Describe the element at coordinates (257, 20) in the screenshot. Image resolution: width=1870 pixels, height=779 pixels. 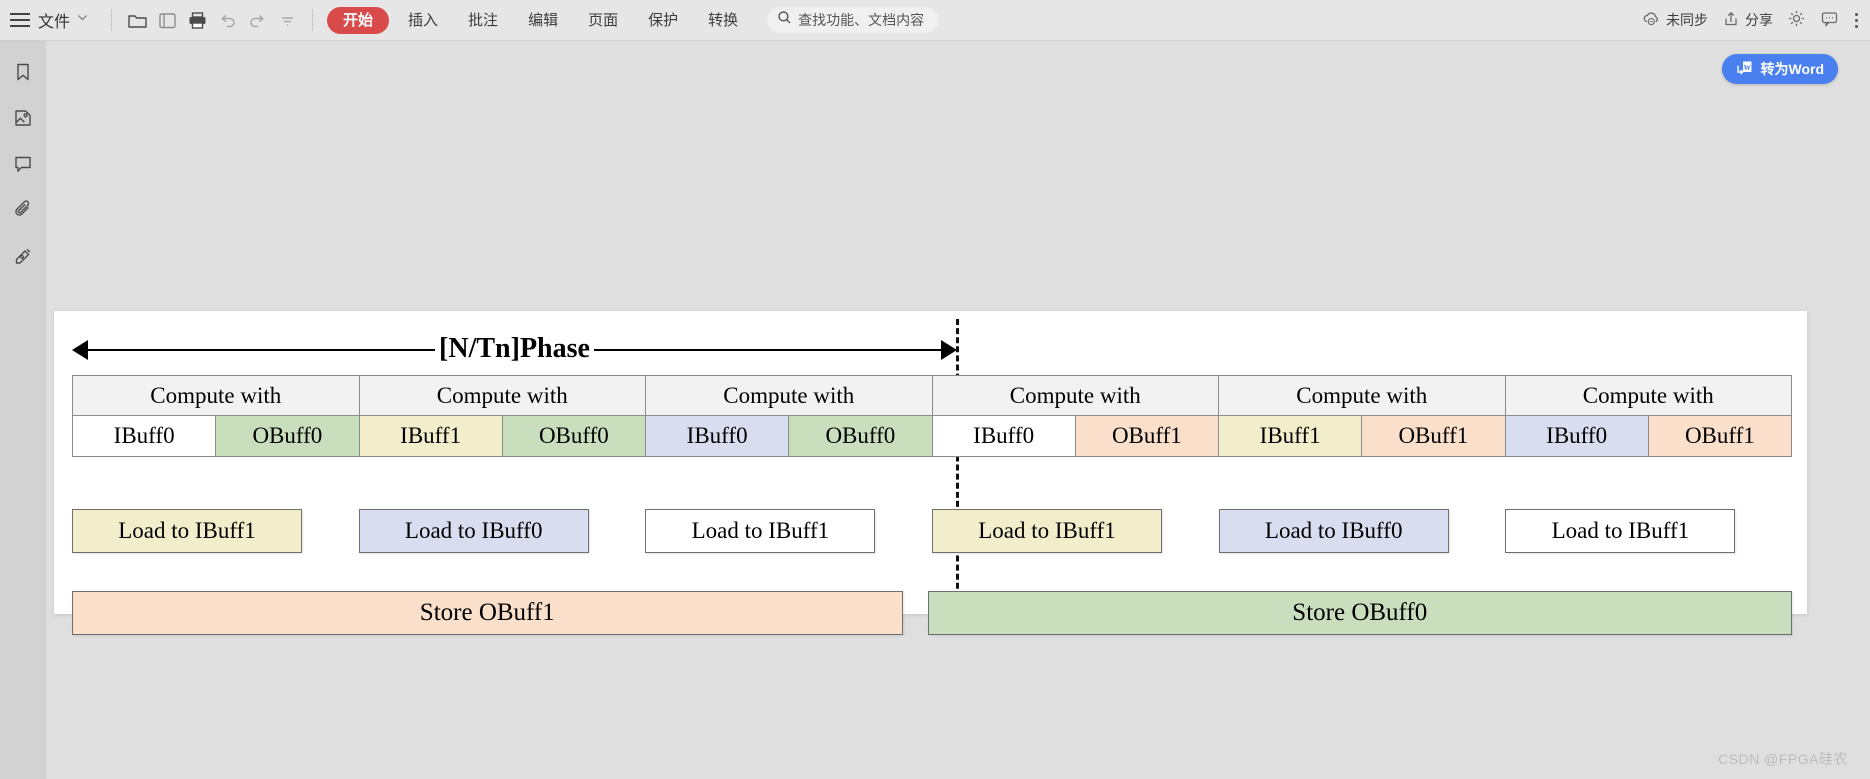
I see `redo-icon` at that location.